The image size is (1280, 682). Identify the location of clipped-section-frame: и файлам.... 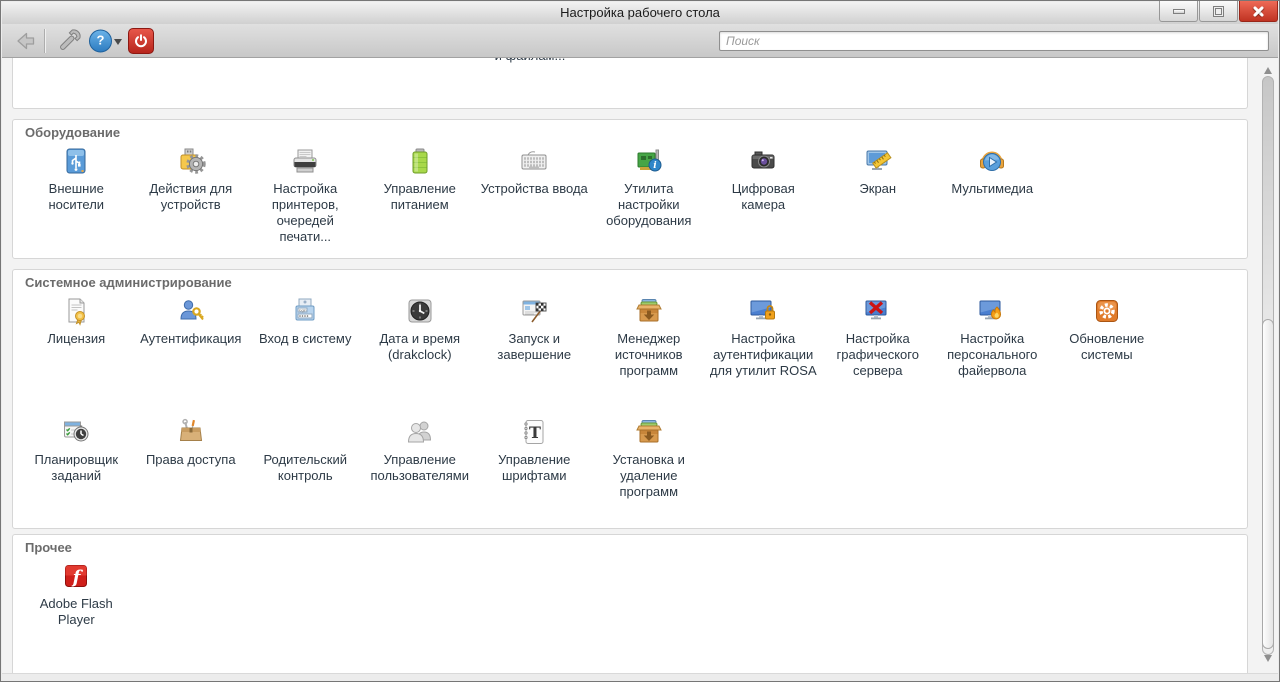
(630, 83).